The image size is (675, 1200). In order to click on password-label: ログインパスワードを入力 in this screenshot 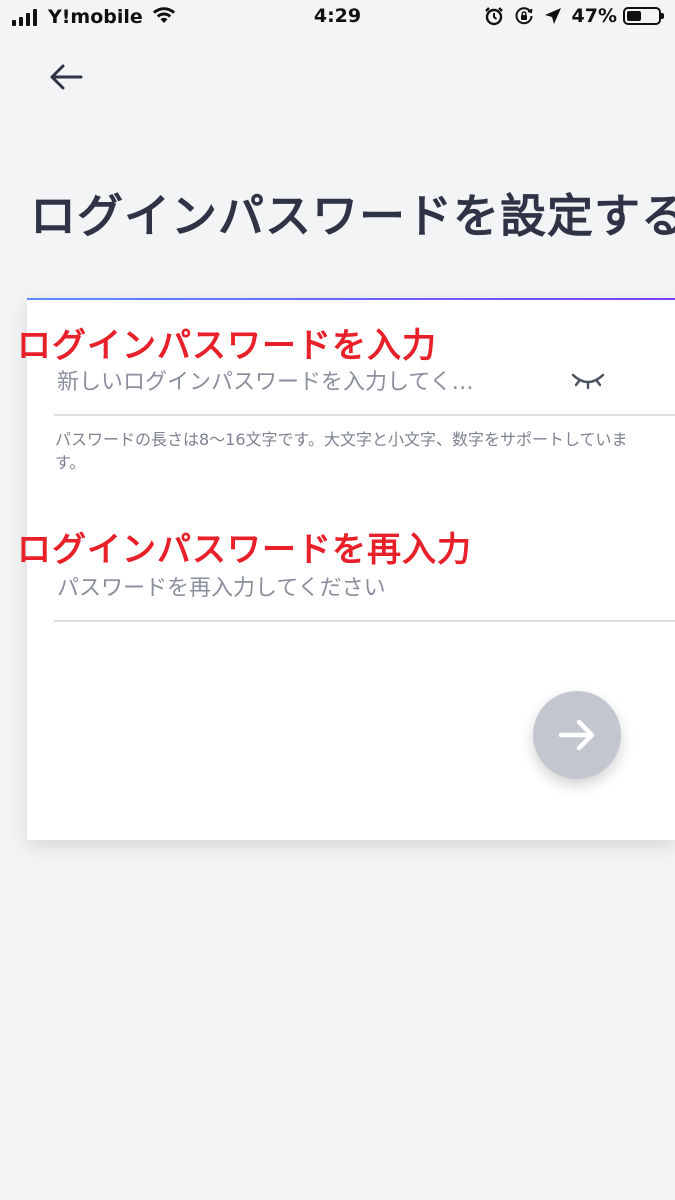, I will do `click(227, 346)`.